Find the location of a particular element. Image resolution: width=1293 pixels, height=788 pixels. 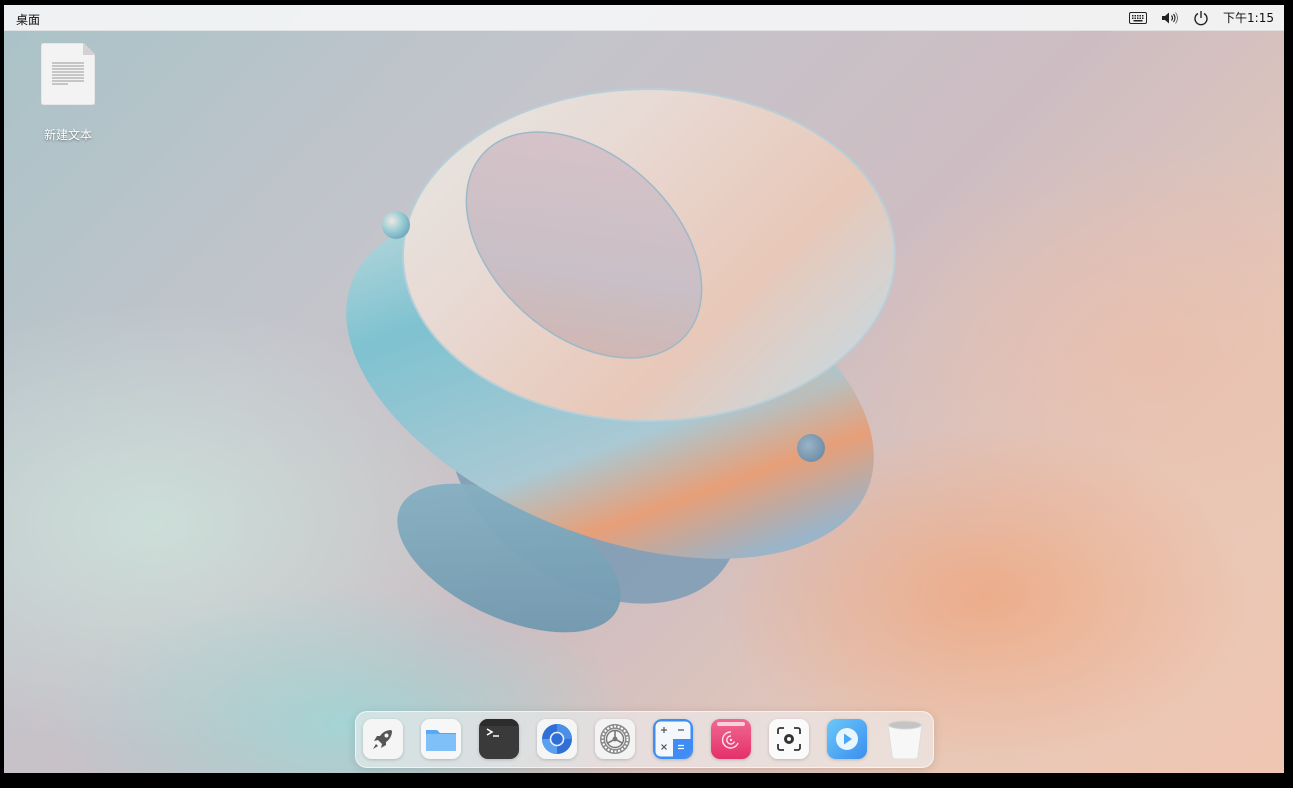

browser-button is located at coordinates (557, 739).